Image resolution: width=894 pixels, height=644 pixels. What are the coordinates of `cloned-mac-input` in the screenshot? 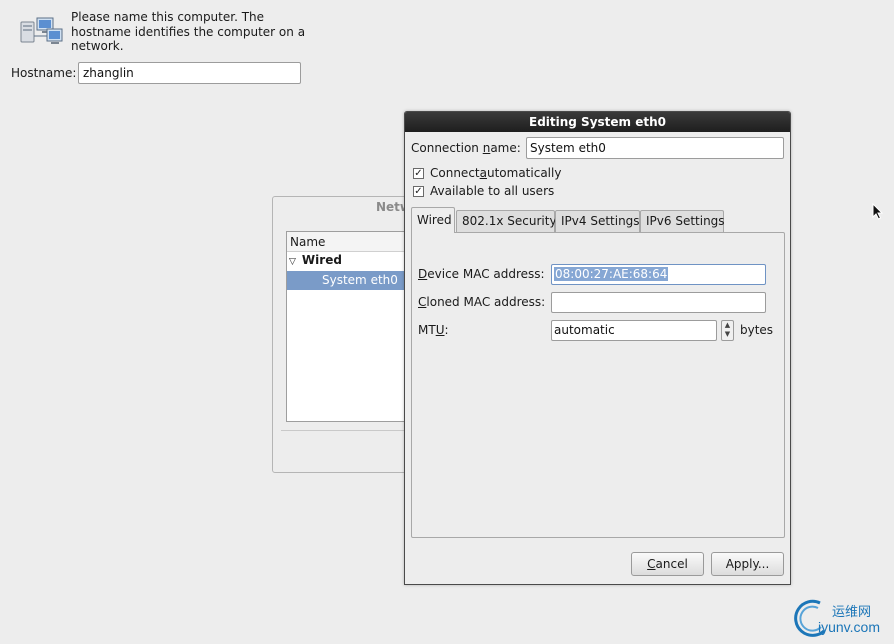 It's located at (658, 302).